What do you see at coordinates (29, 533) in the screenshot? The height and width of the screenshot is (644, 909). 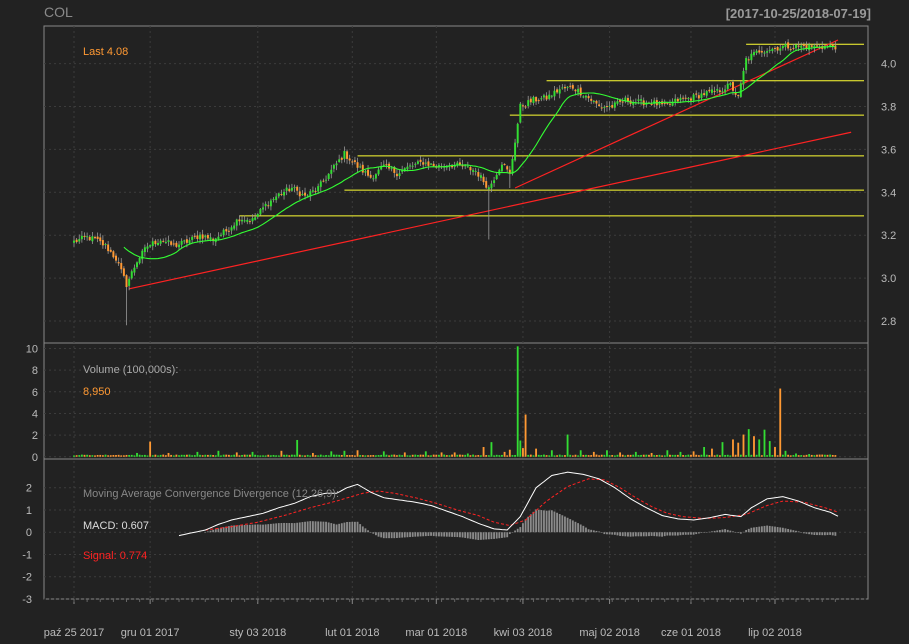 I see `macd-tick-label: 0` at bounding box center [29, 533].